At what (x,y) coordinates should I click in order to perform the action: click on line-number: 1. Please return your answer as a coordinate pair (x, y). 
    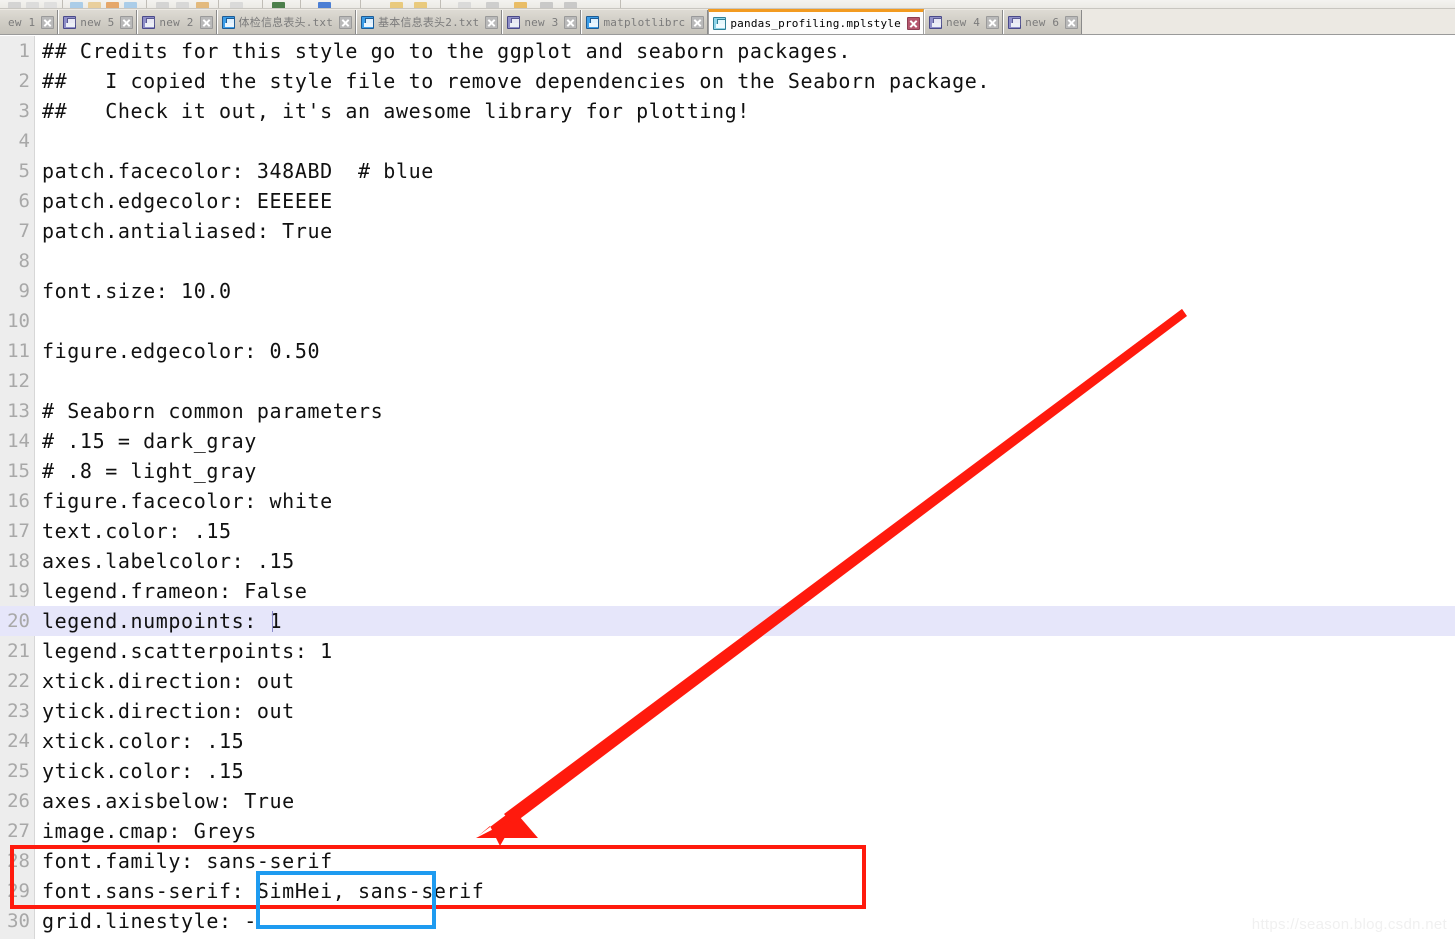
    Looking at the image, I should click on (24, 51).